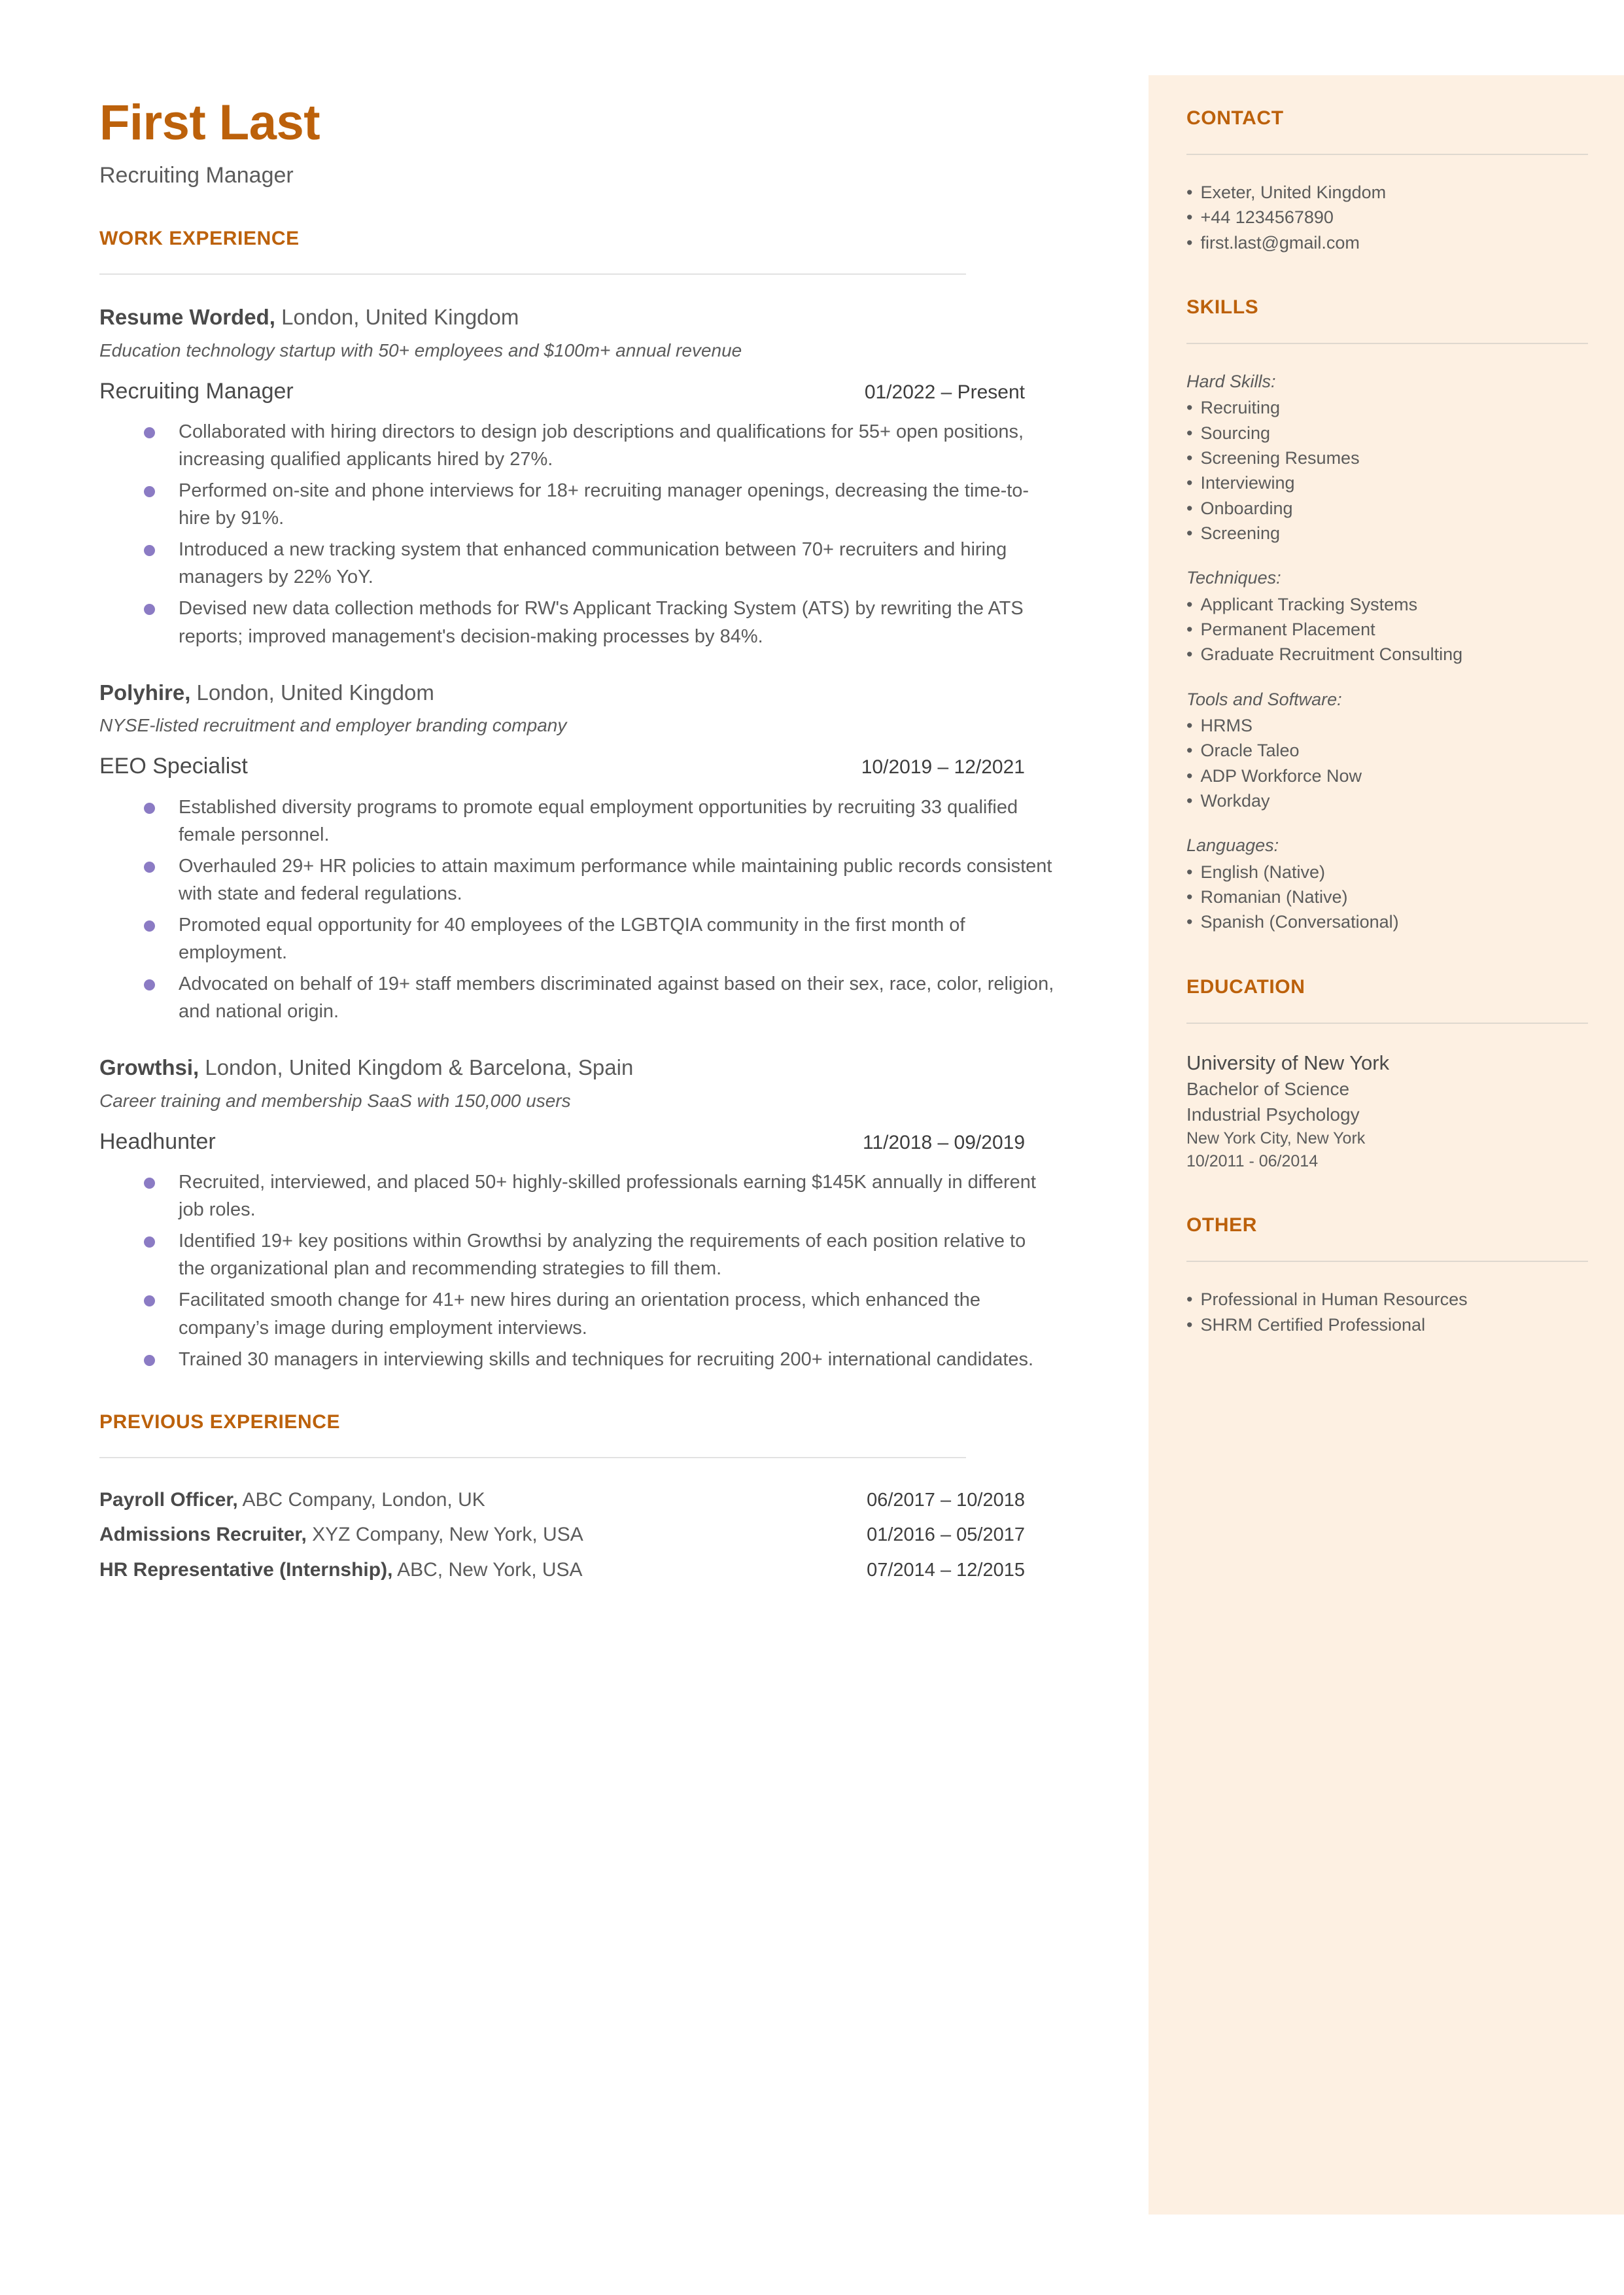 Image resolution: width=1624 pixels, height=2295 pixels. What do you see at coordinates (1387, 800) in the screenshot?
I see `skill-item: • Workday` at bounding box center [1387, 800].